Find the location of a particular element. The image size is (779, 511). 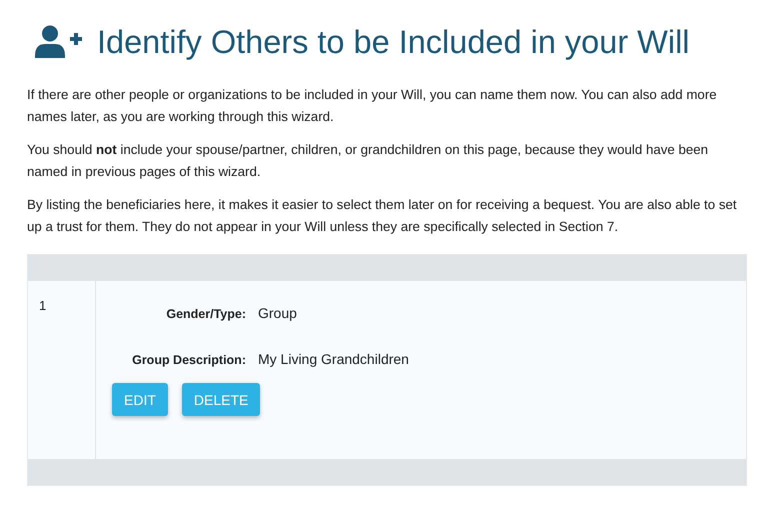

row-number: 1 is located at coordinates (42, 305).